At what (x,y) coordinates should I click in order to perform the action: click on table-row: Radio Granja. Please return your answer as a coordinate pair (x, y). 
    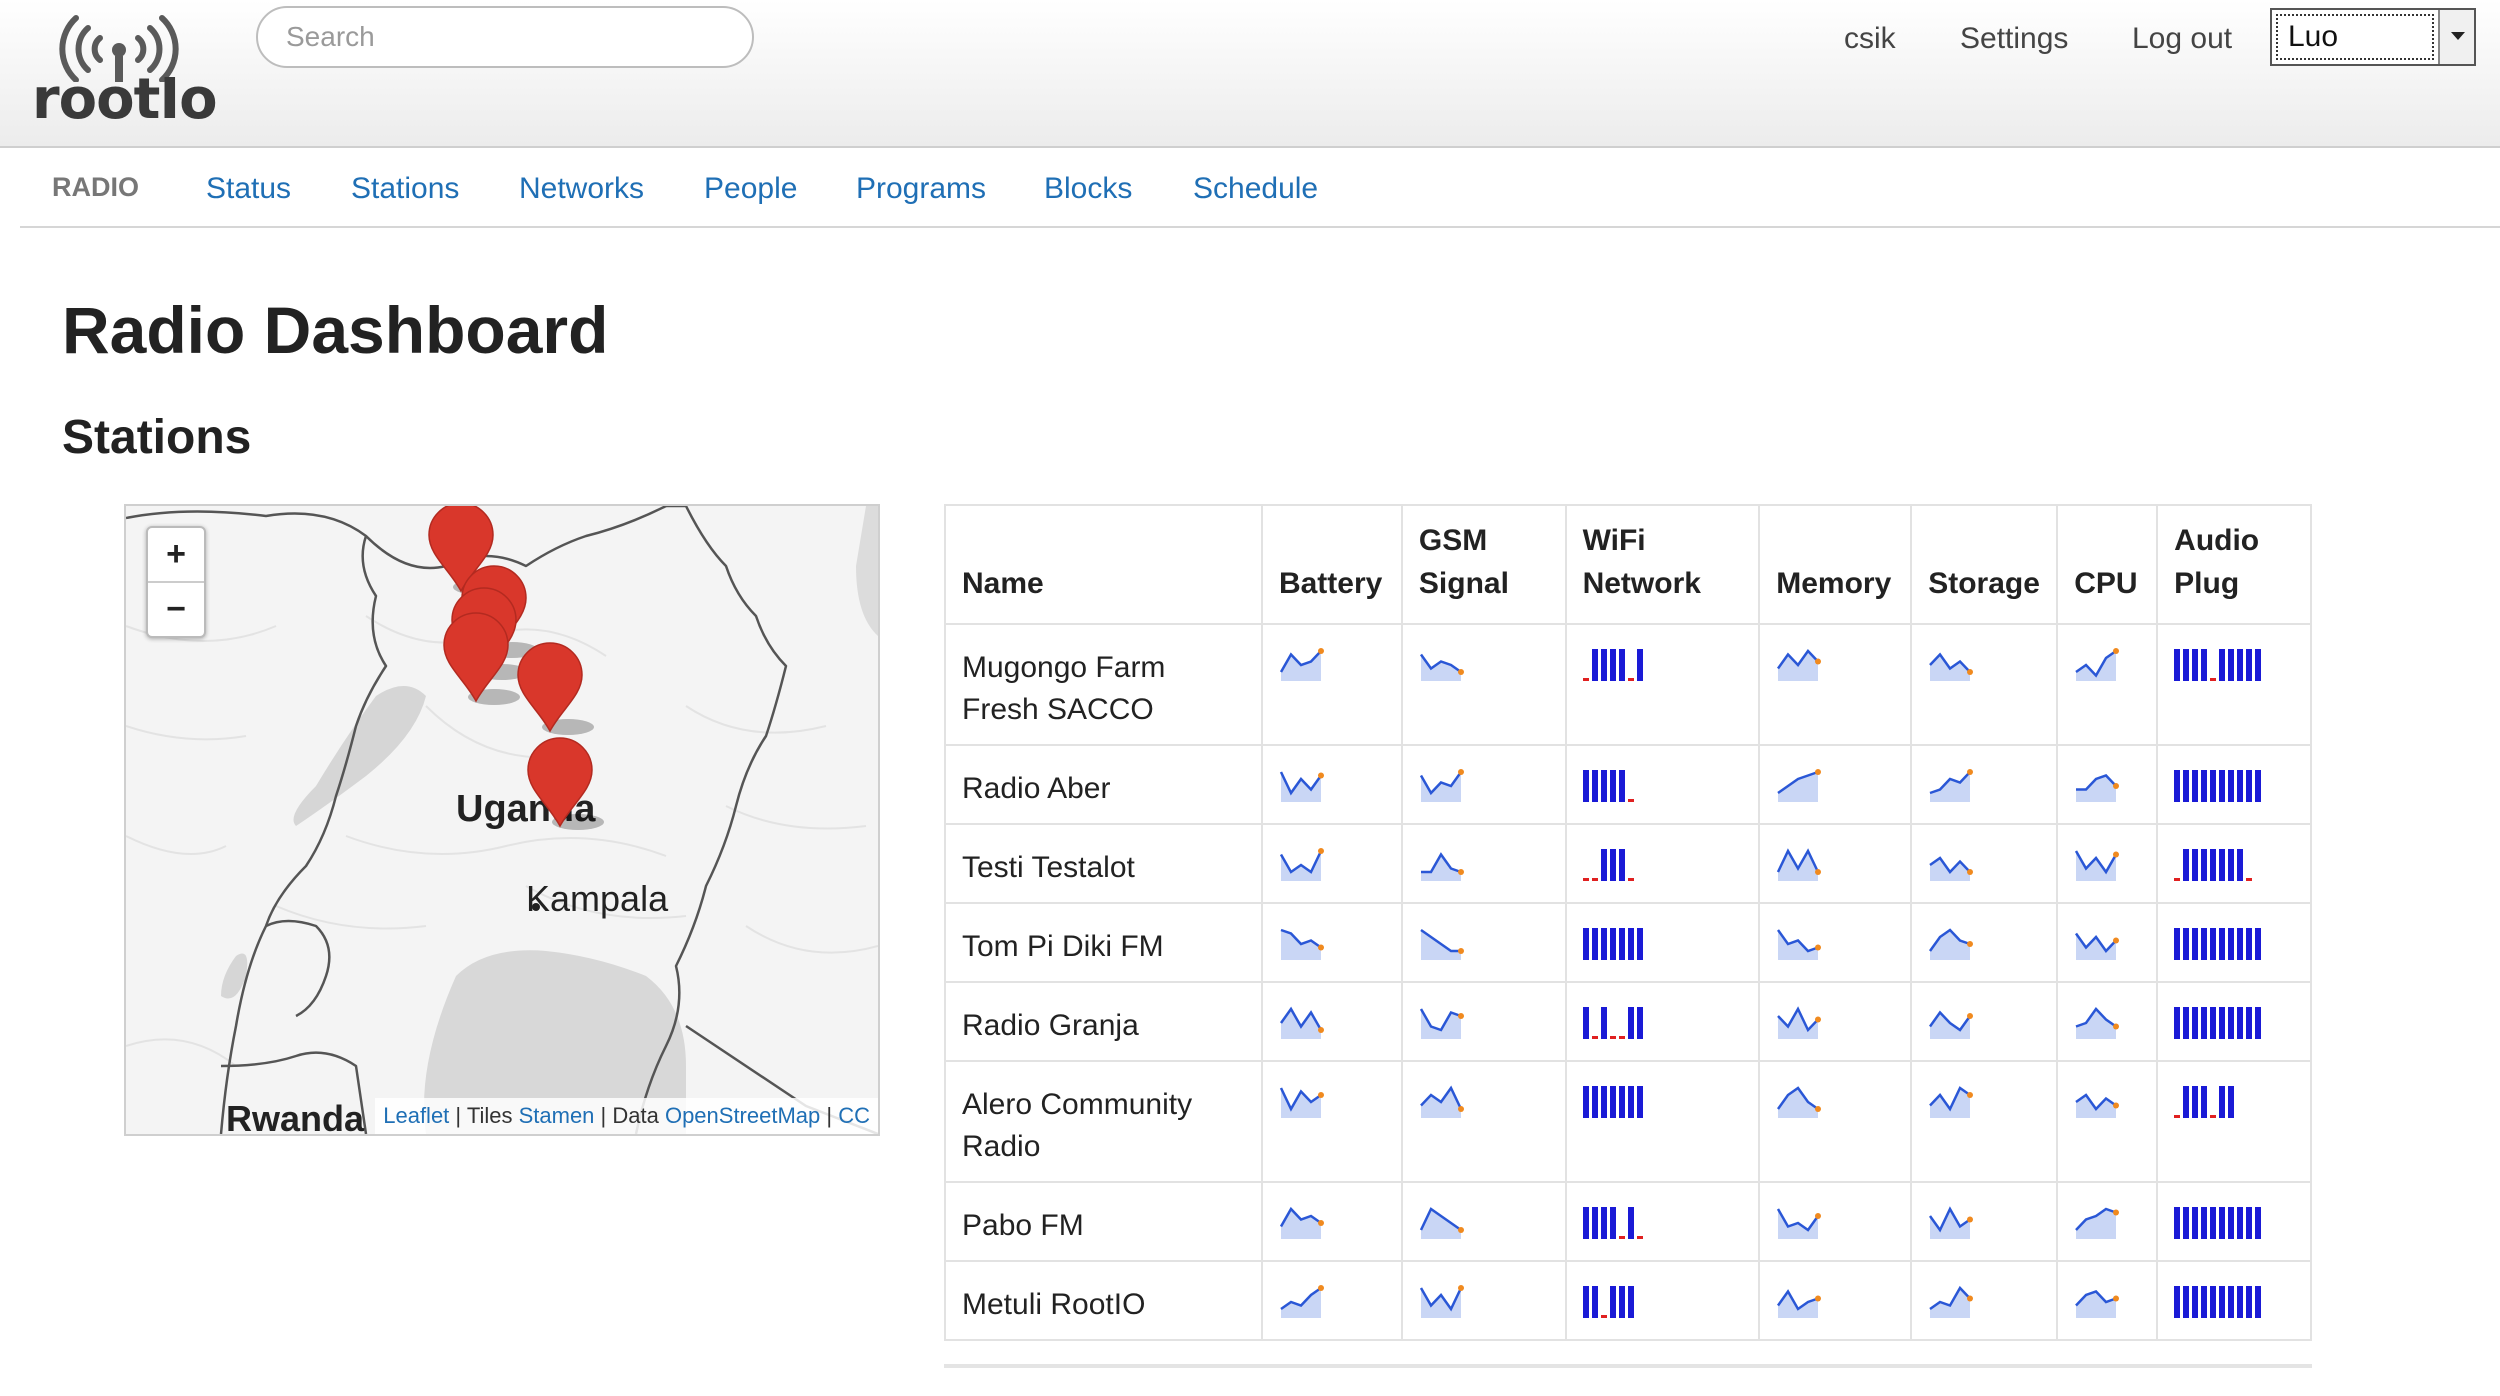
    Looking at the image, I should click on (1628, 1021).